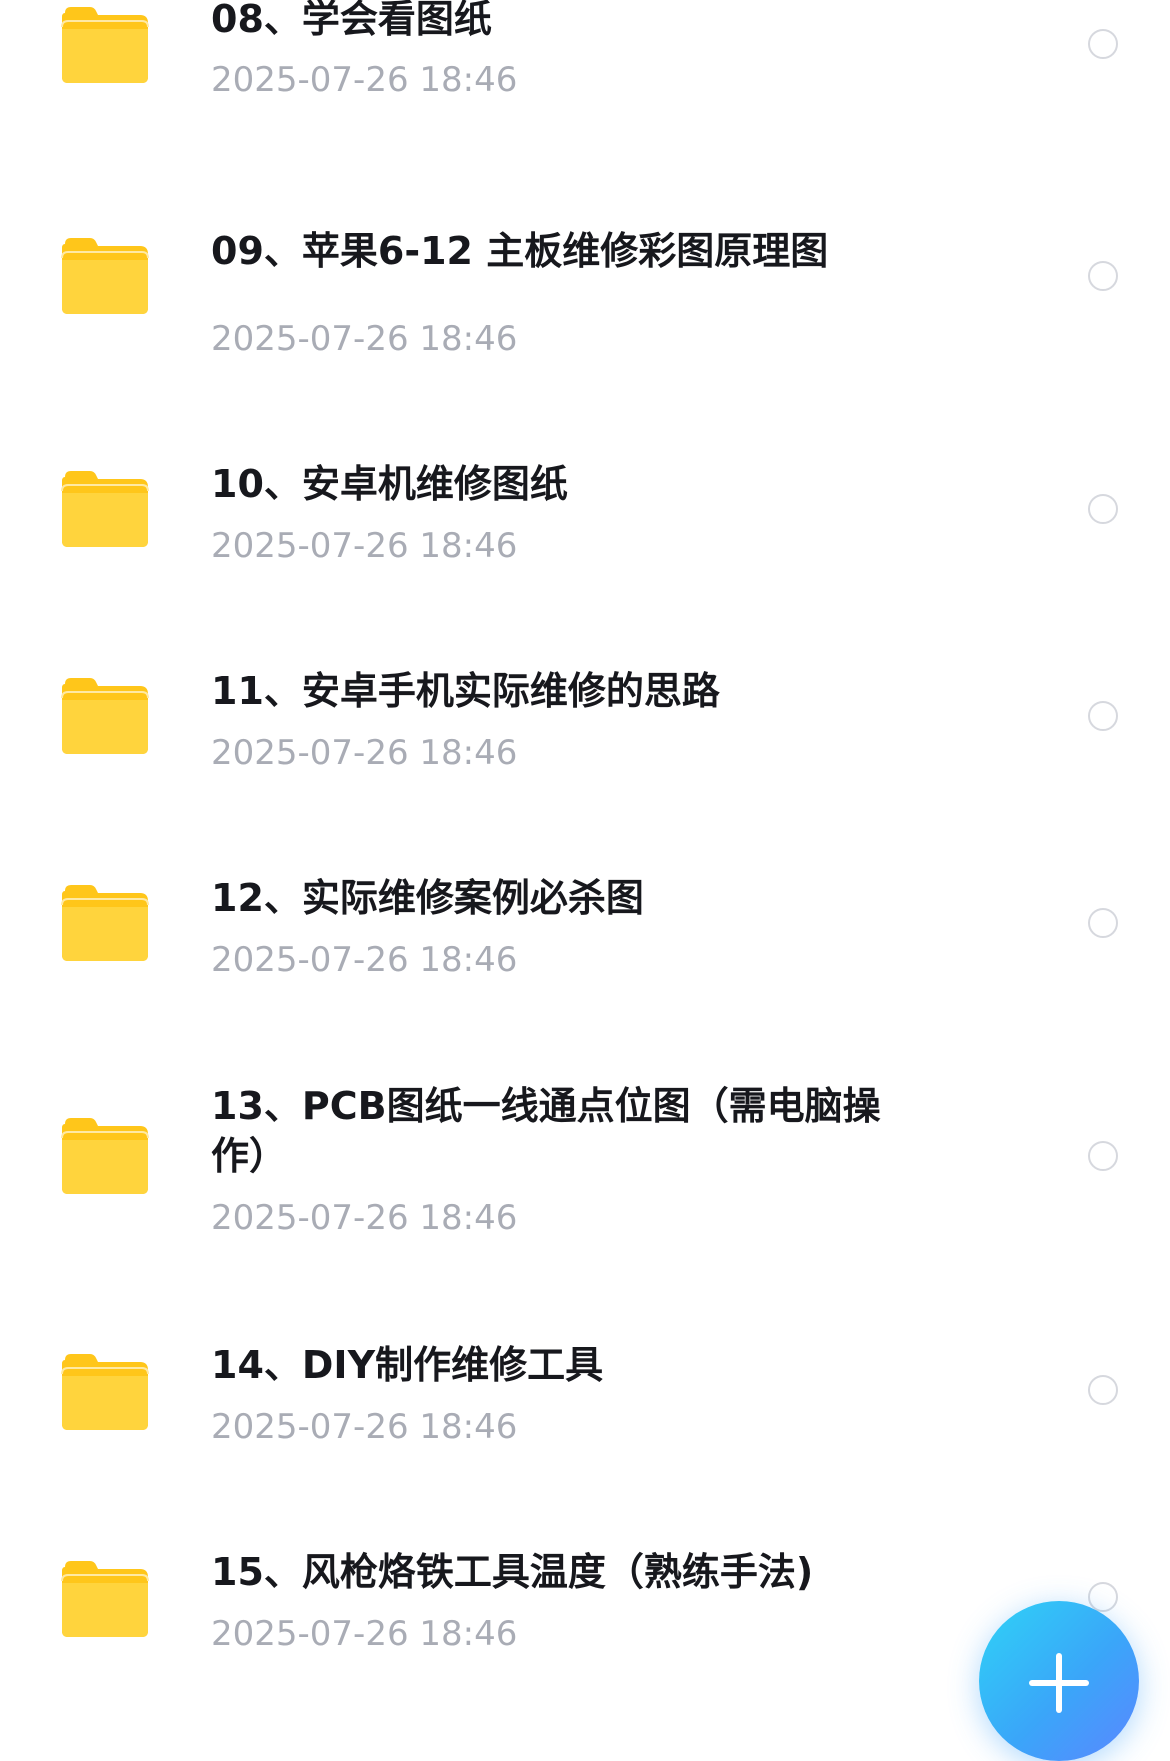  I want to click on list-item: 09、苹果6-12 主板维修彩图原理图 2025-07-26 18:46, so click(585, 290).